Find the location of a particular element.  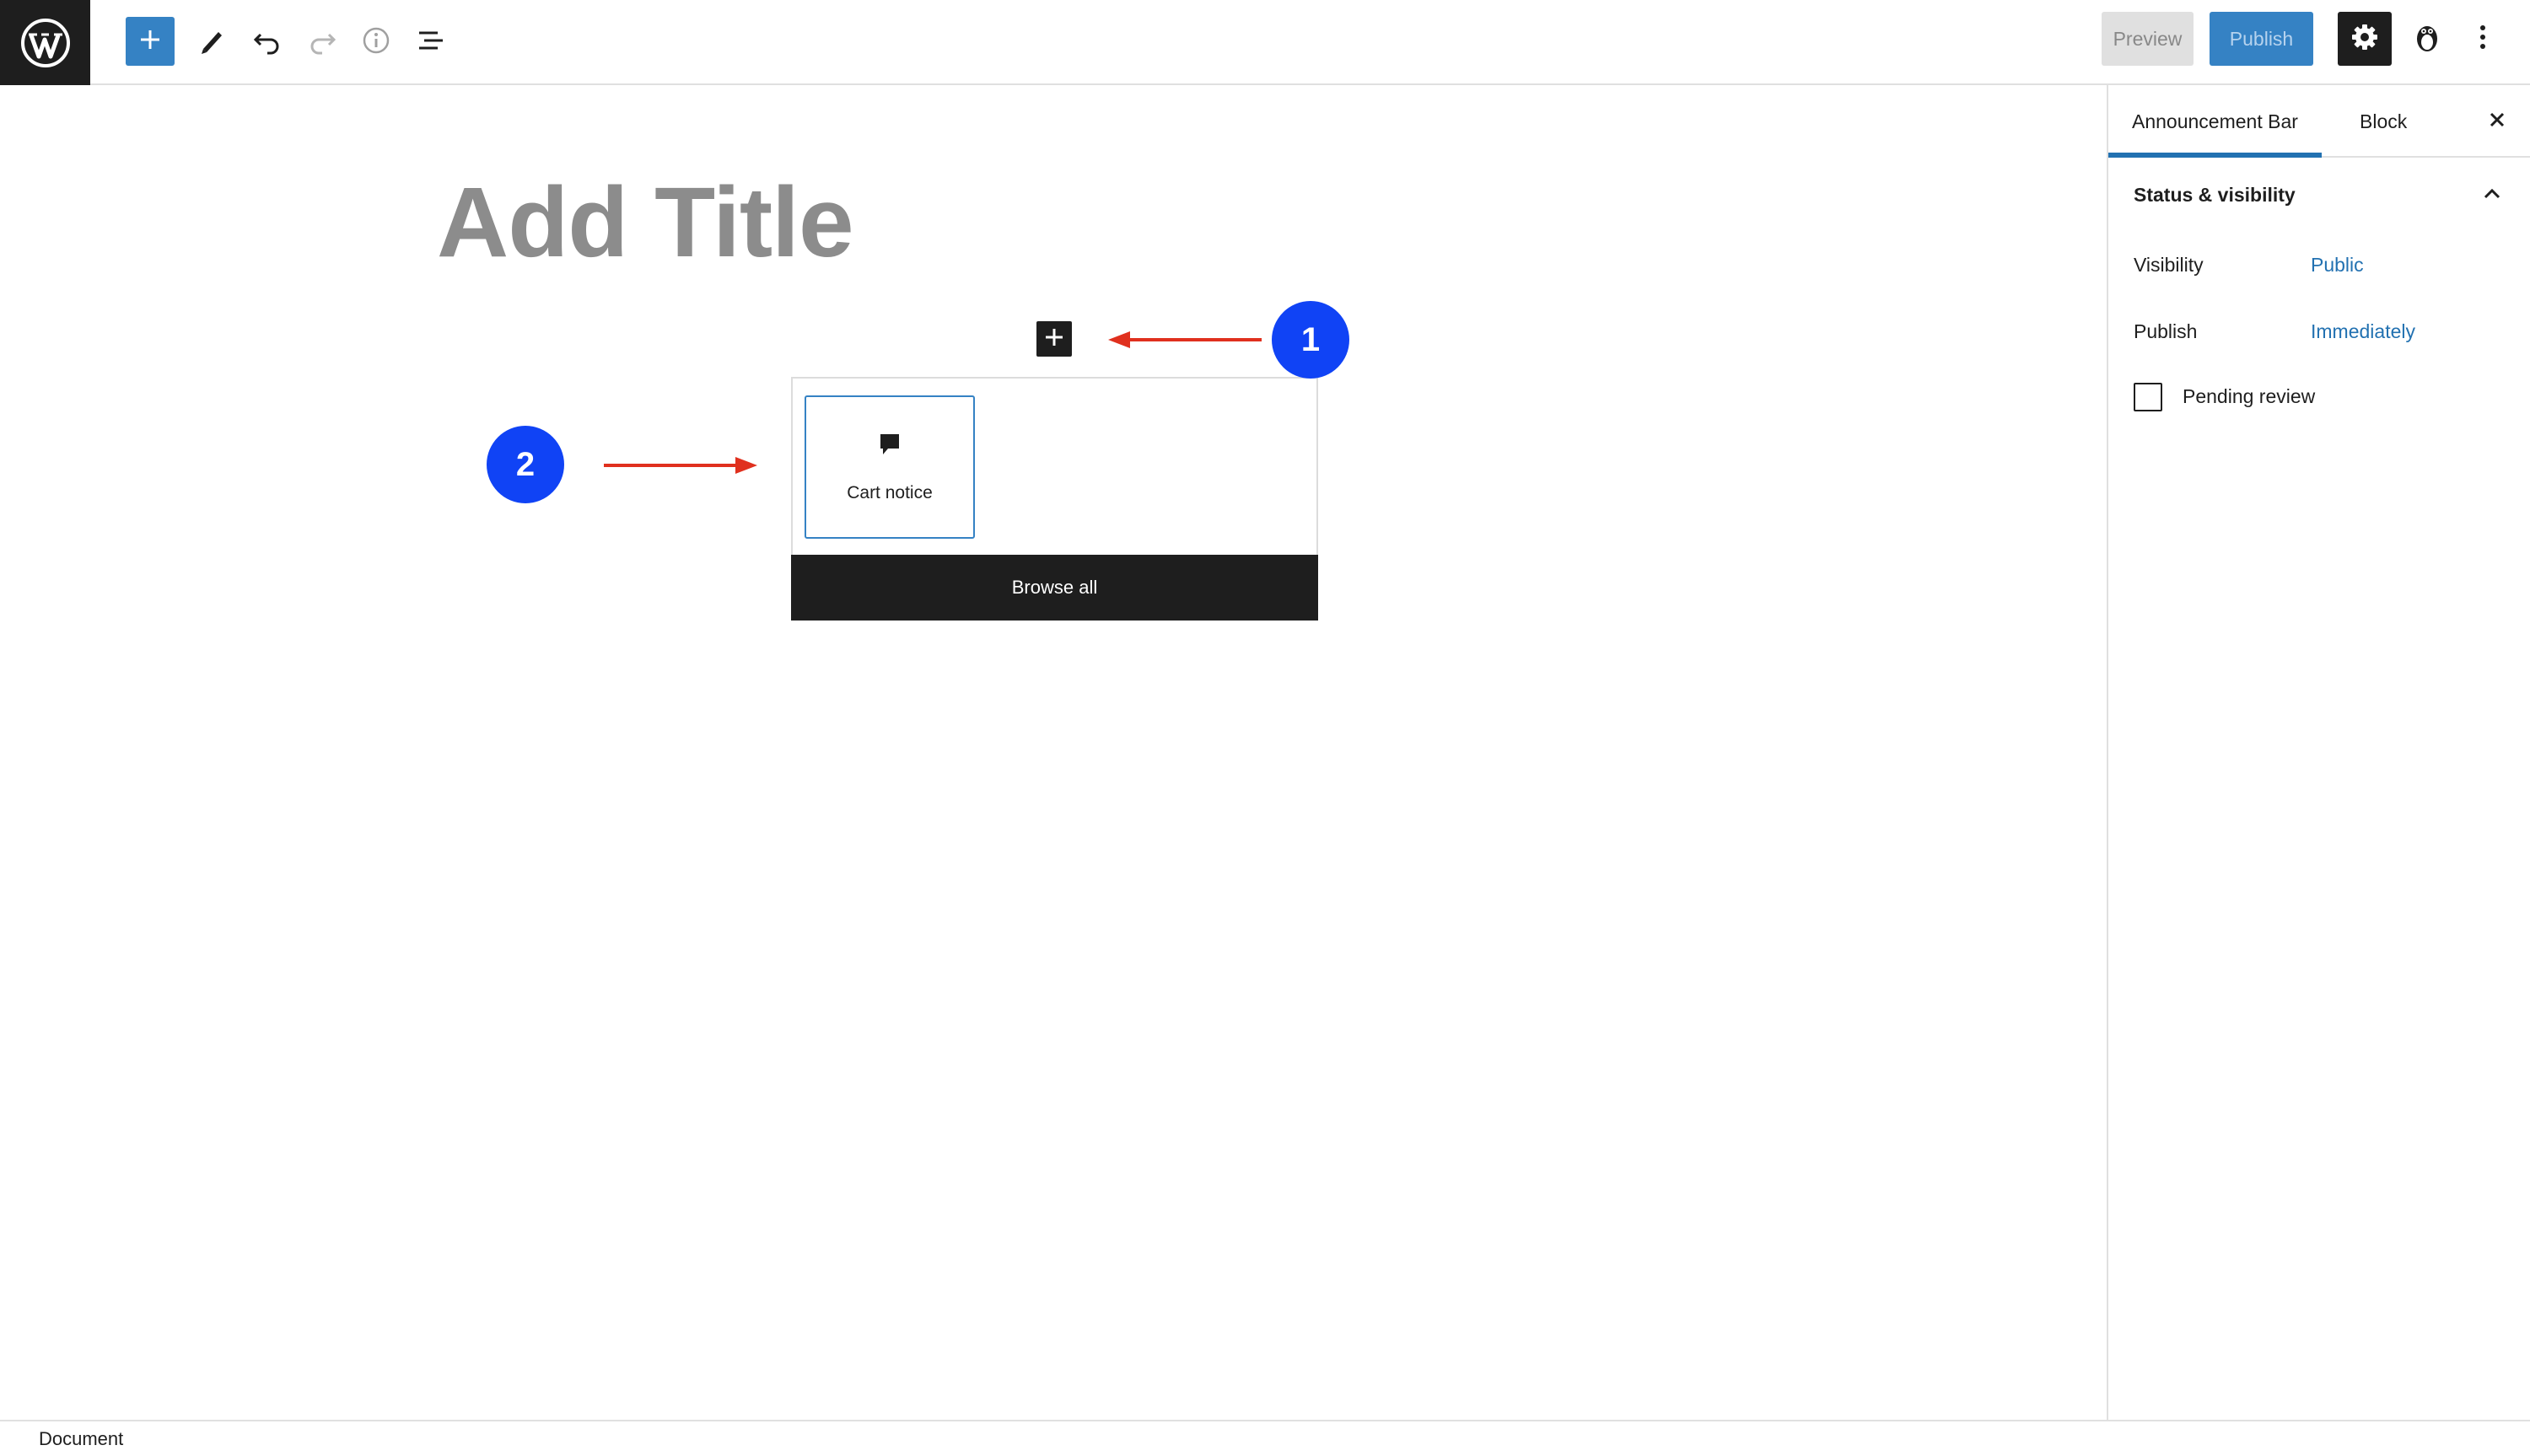

undo-button is located at coordinates (267, 42).